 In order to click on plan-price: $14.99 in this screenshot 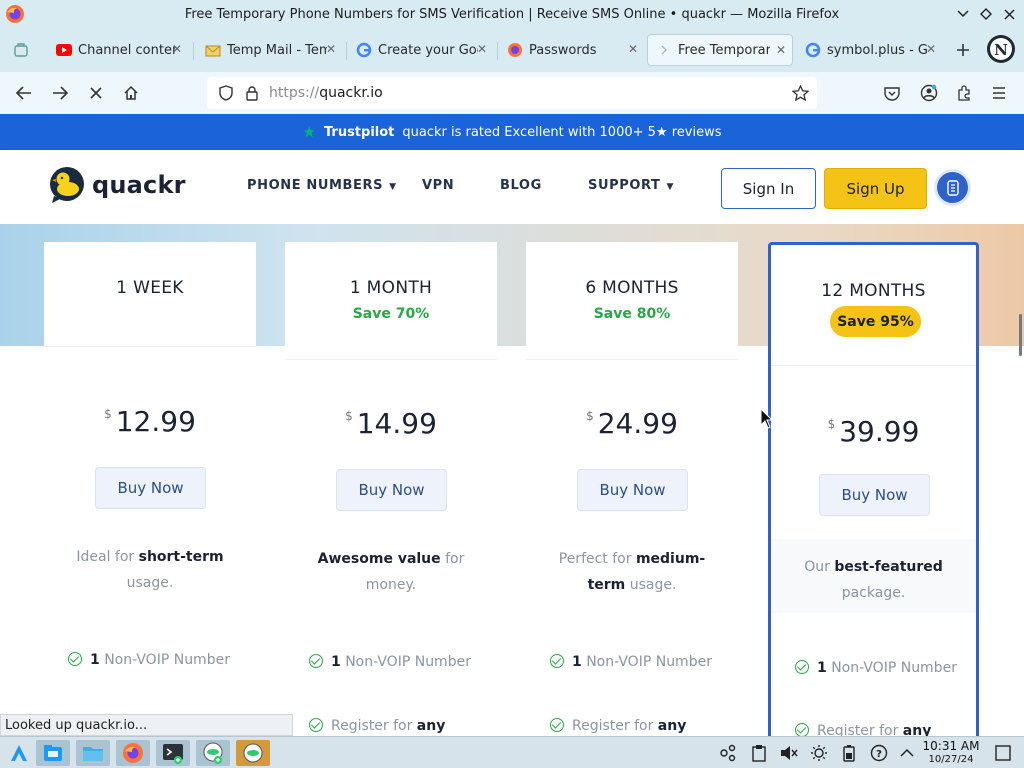, I will do `click(391, 423)`.